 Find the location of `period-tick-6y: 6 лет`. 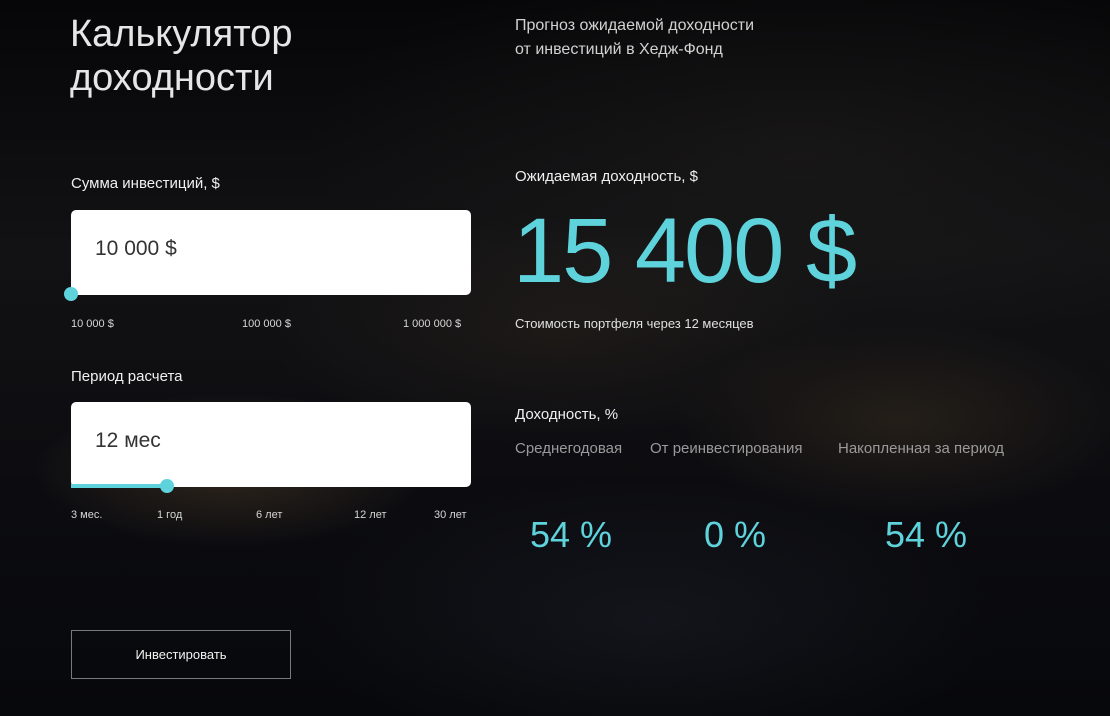

period-tick-6y: 6 лет is located at coordinates (269, 515).